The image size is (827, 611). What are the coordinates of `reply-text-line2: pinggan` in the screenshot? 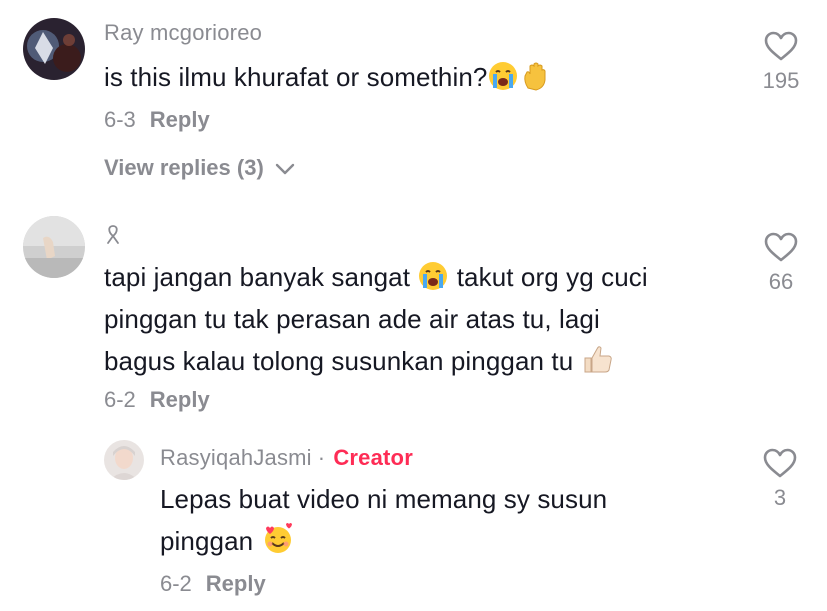 It's located at (207, 541).